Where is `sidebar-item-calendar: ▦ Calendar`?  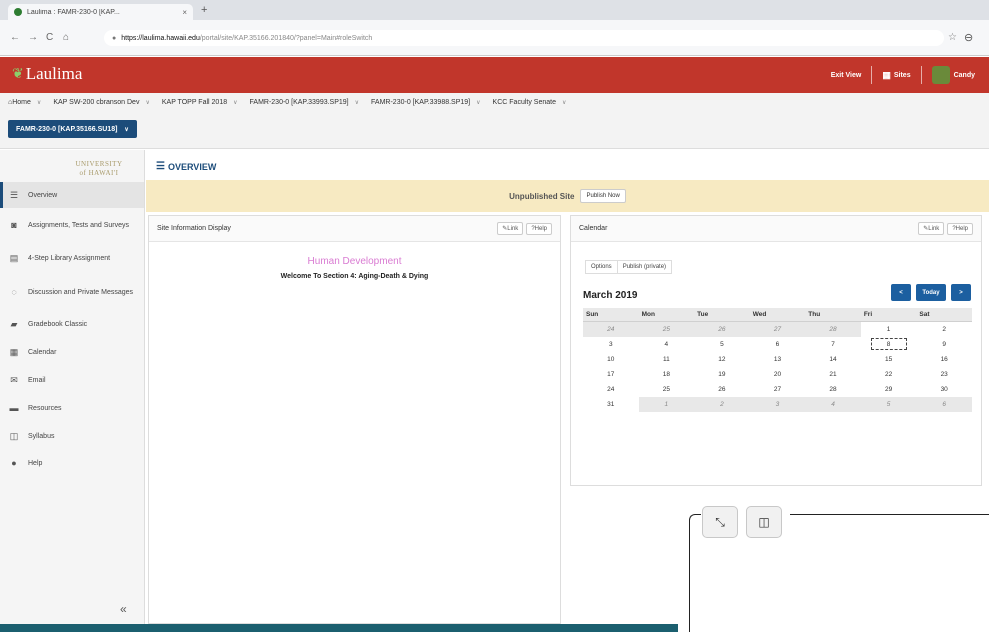
sidebar-item-calendar: ▦ Calendar is located at coordinates (72, 352).